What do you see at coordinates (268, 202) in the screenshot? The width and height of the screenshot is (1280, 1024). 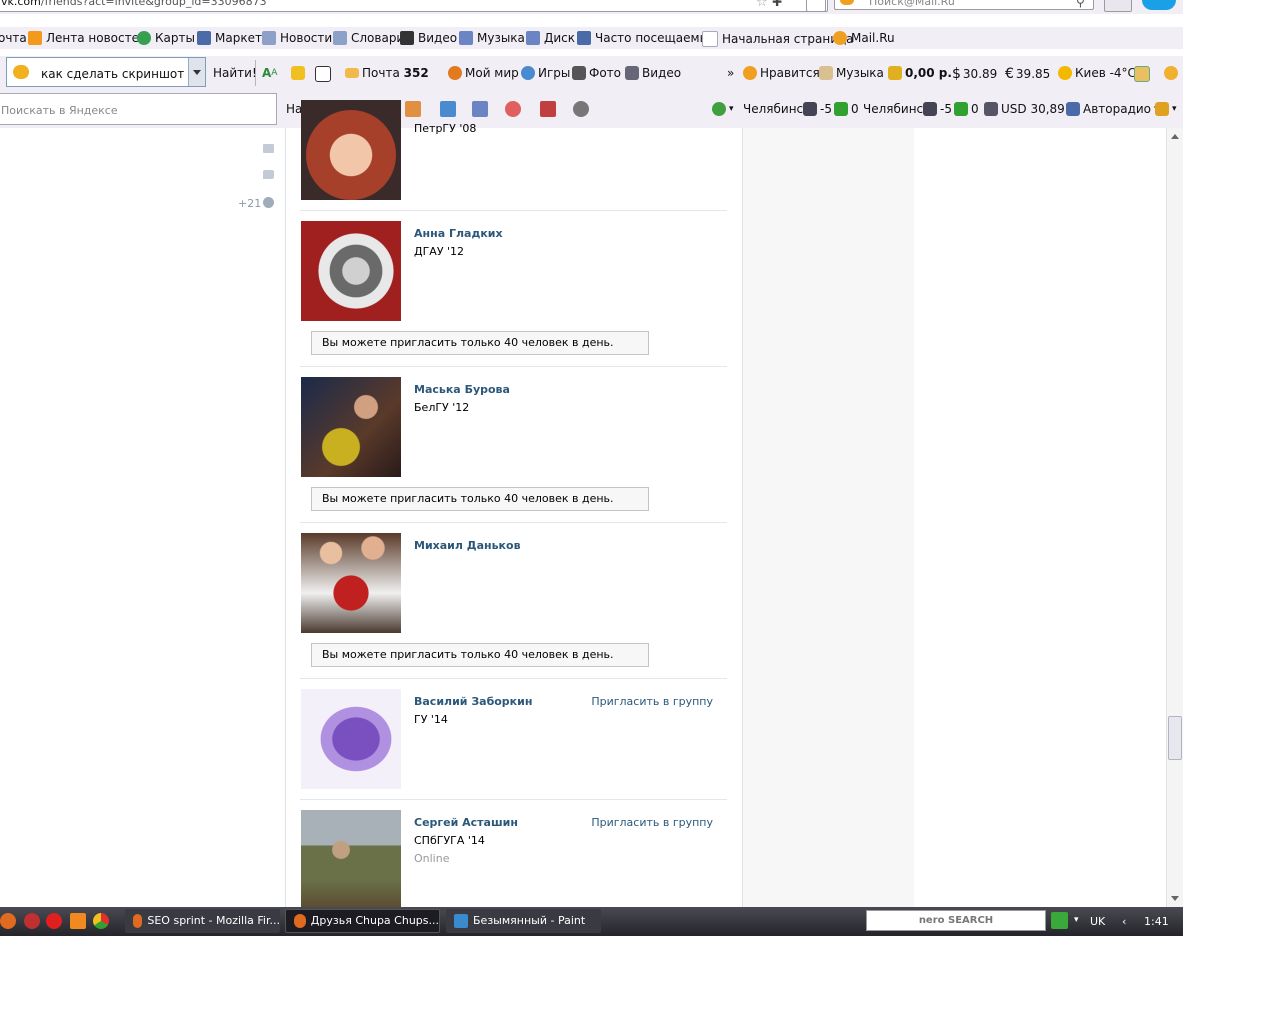 I see `gear-icon` at bounding box center [268, 202].